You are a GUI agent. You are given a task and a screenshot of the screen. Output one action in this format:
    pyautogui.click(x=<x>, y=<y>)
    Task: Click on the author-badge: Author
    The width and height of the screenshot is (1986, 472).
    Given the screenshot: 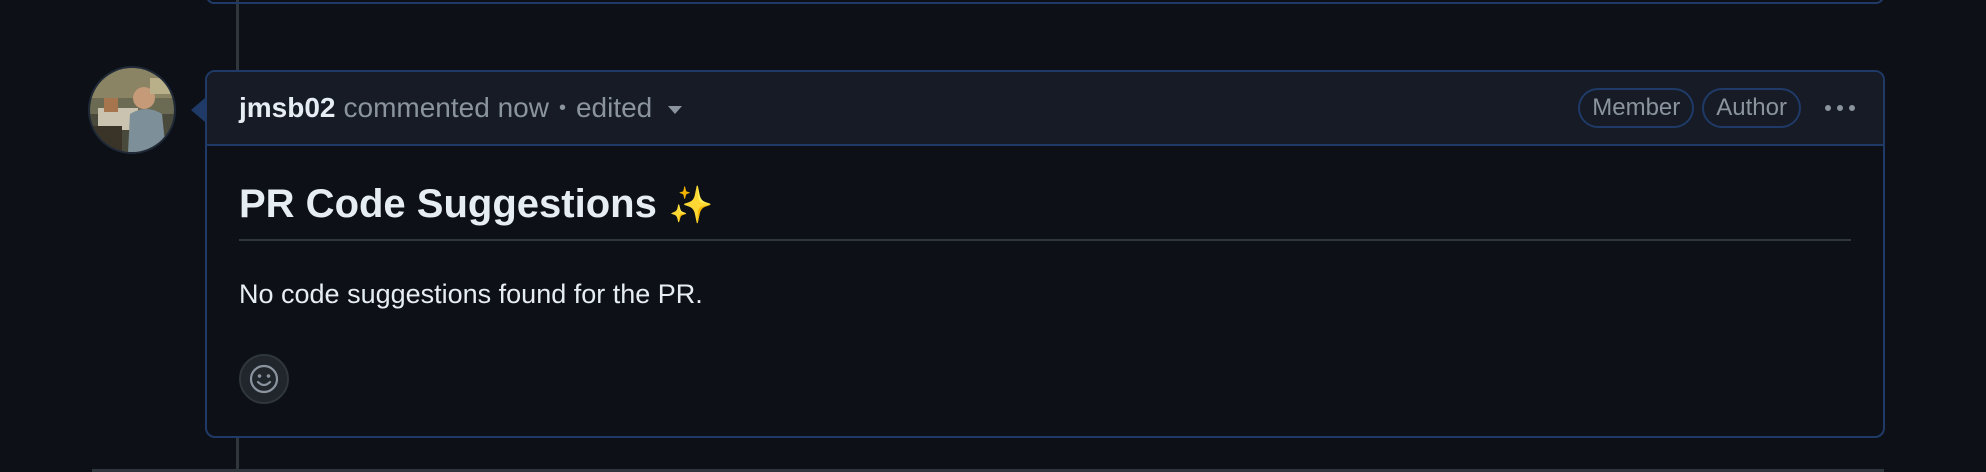 What is the action you would take?
    pyautogui.click(x=1751, y=108)
    